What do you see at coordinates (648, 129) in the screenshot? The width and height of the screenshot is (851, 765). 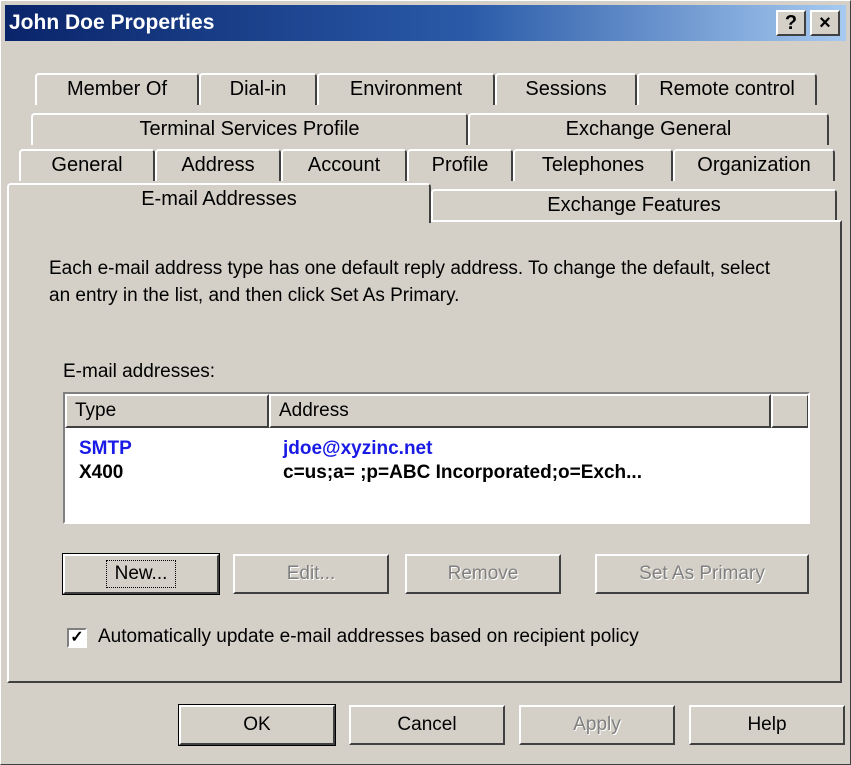 I see `tab-exchange-general: Exchange General` at bounding box center [648, 129].